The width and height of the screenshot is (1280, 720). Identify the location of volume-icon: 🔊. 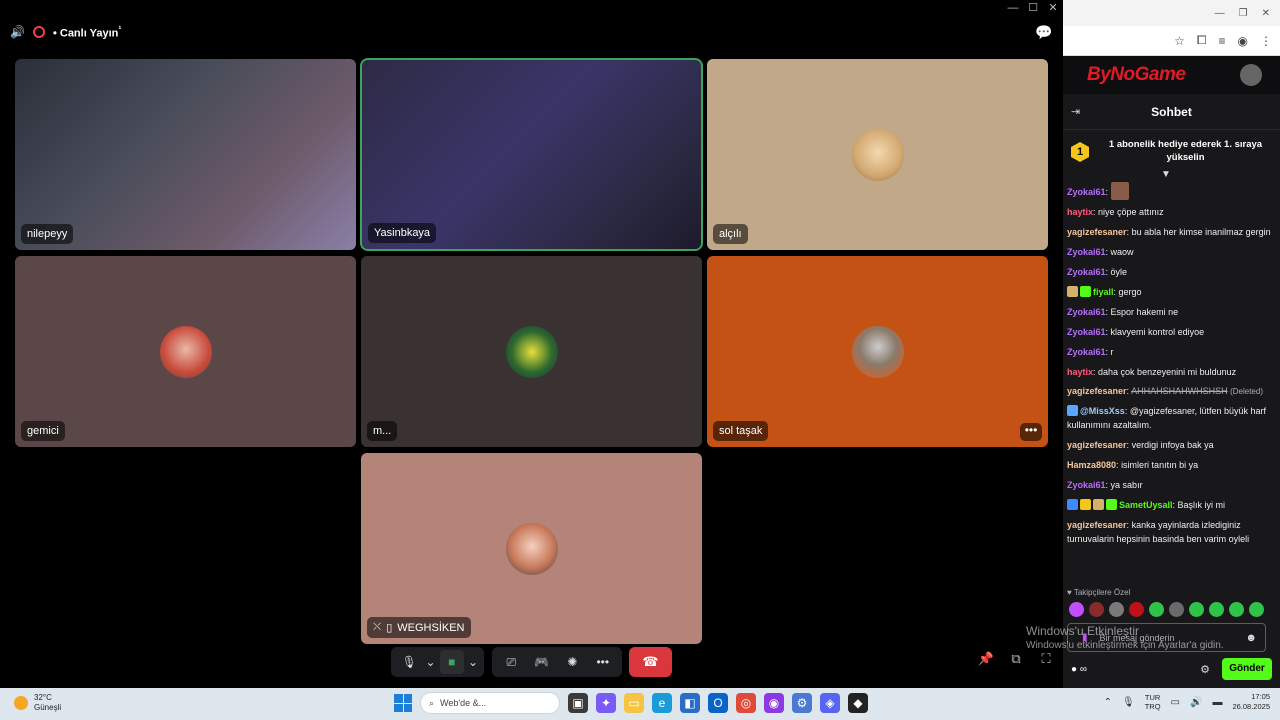
(1196, 702).